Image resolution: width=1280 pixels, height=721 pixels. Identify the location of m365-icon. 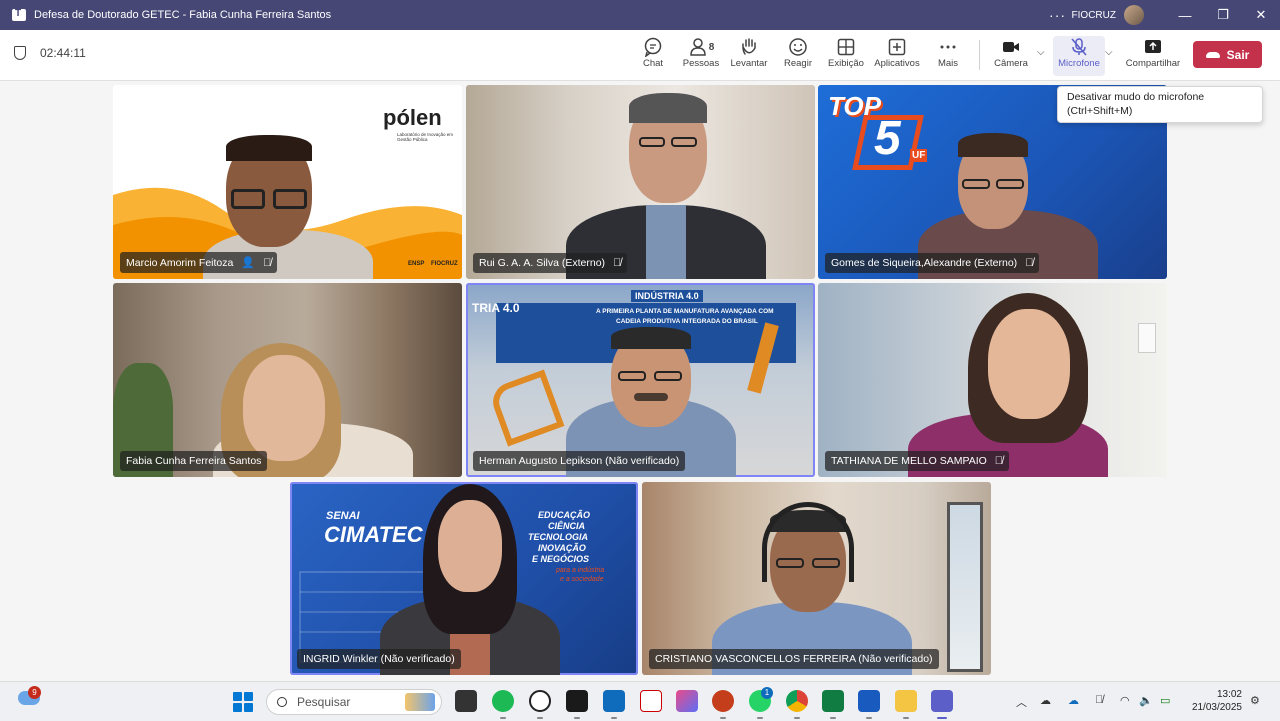
(687, 701).